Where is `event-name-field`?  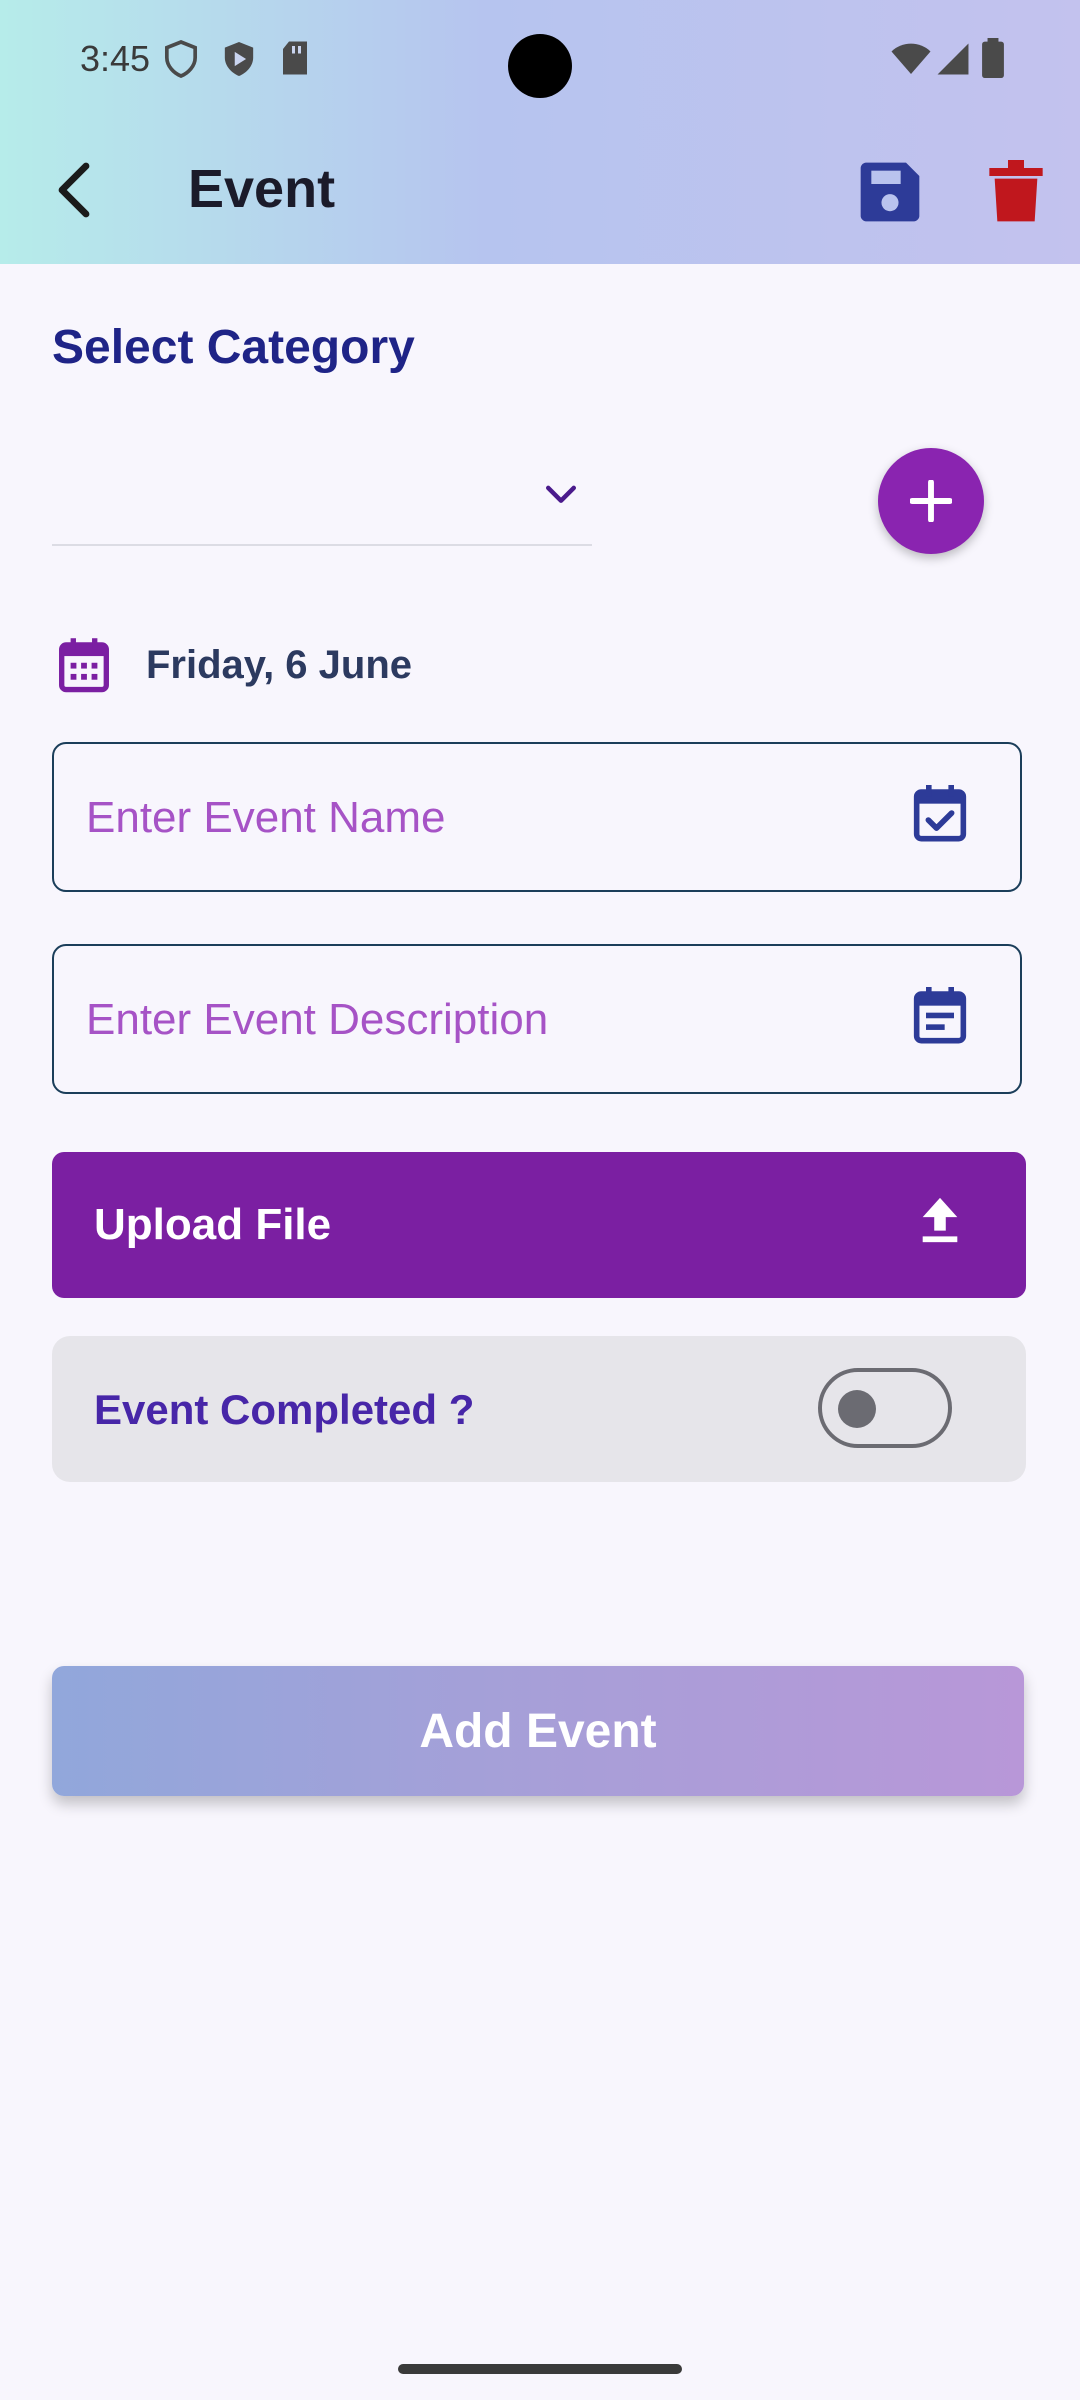 event-name-field is located at coordinates (537, 817).